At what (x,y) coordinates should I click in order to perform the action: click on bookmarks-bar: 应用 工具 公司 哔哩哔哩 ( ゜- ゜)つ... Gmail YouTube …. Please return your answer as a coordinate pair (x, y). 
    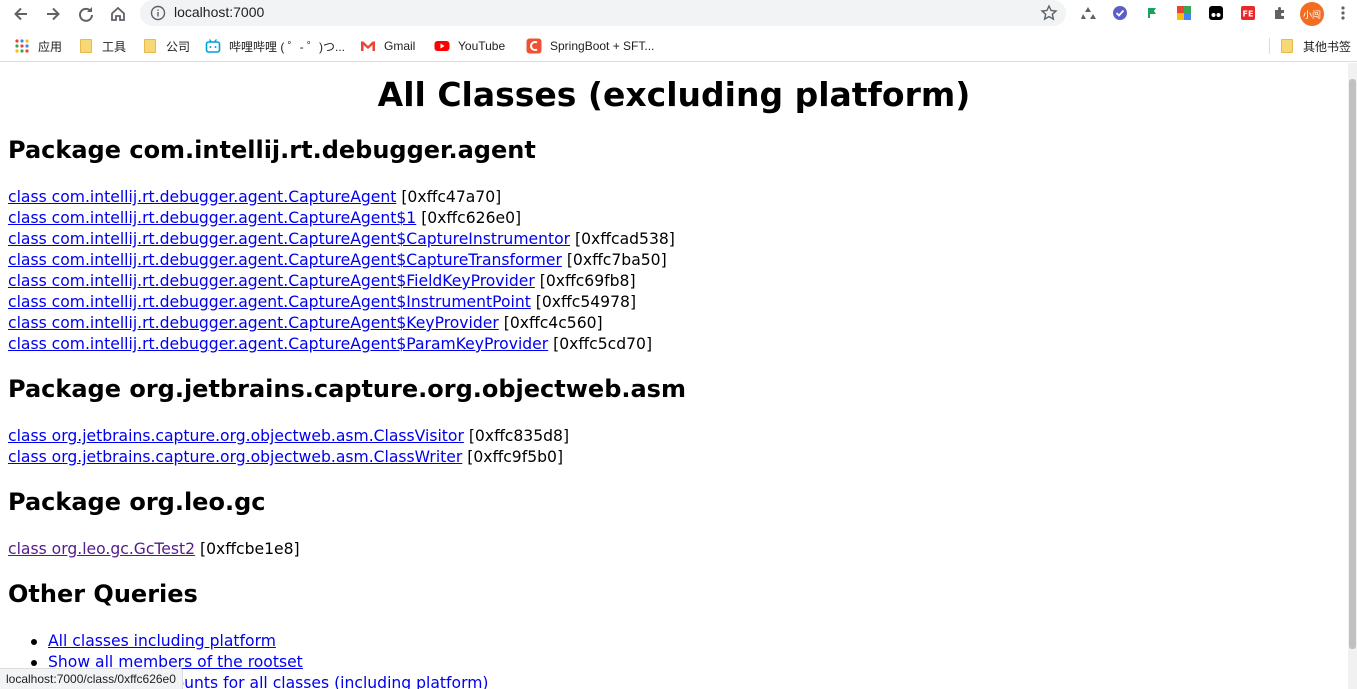
    Looking at the image, I should click on (678, 46).